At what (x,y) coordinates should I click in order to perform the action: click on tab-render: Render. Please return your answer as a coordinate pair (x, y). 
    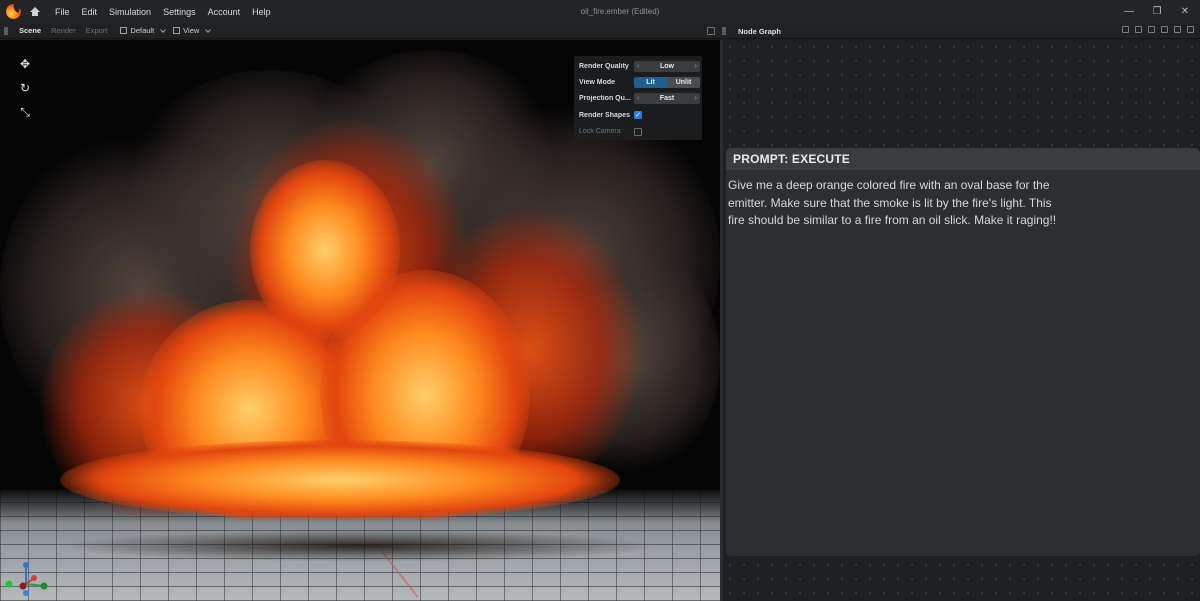
    Looking at the image, I should click on (63, 30).